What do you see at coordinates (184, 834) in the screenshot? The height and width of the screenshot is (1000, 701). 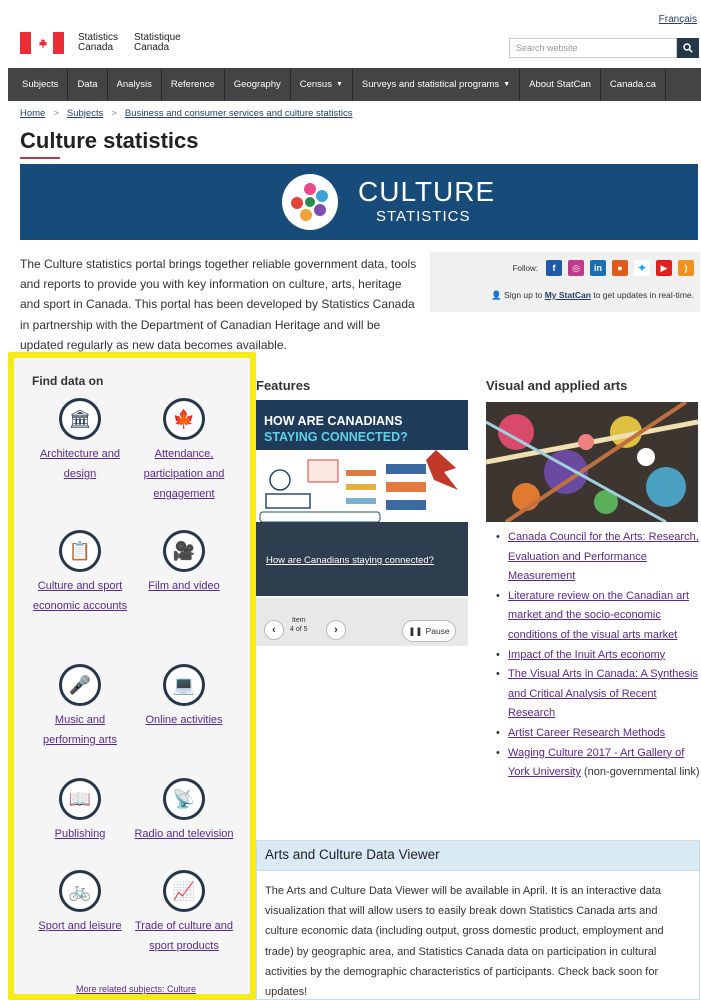 I see `subject-label: Radio and television` at bounding box center [184, 834].